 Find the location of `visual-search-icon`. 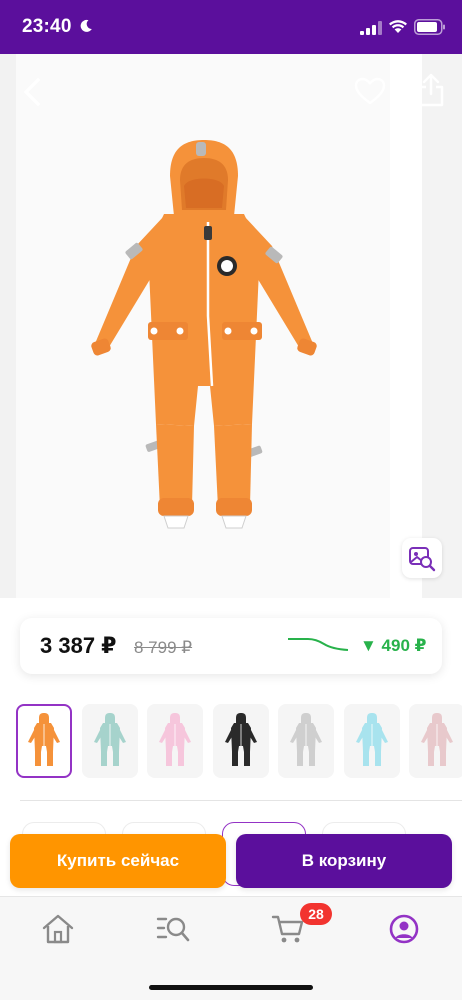

visual-search-icon is located at coordinates (422, 559).